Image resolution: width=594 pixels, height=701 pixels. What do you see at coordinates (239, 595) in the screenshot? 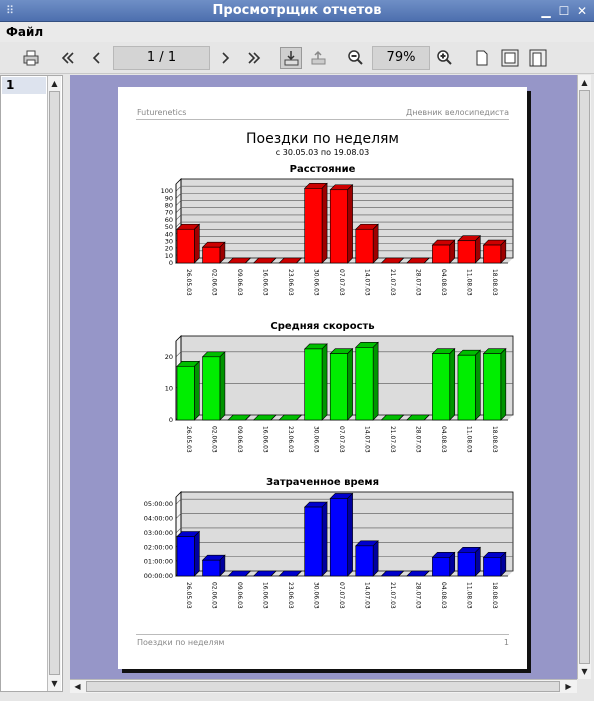
I see `x-tick-label: 09.06.03` at bounding box center [239, 595].